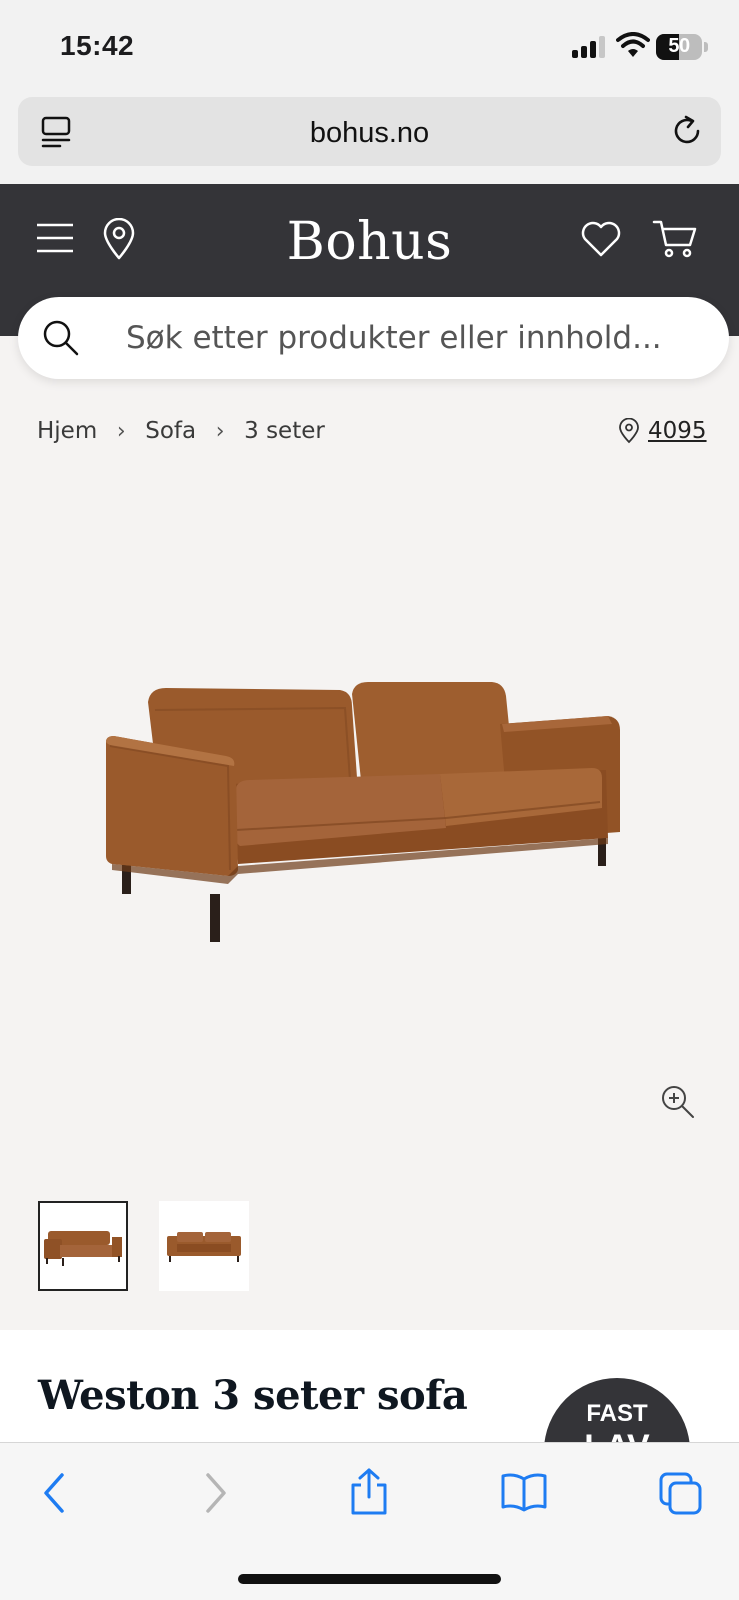 Image resolution: width=739 pixels, height=1600 pixels. I want to click on search-box, so click(373, 338).